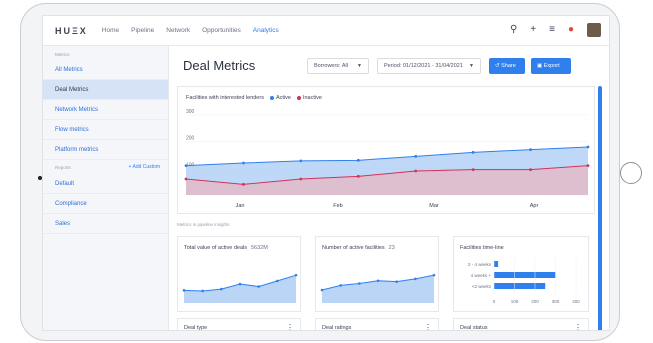 This screenshot has height=343, width=653. I want to click on timeline-row-label: <2 weeks, so click(482, 286).